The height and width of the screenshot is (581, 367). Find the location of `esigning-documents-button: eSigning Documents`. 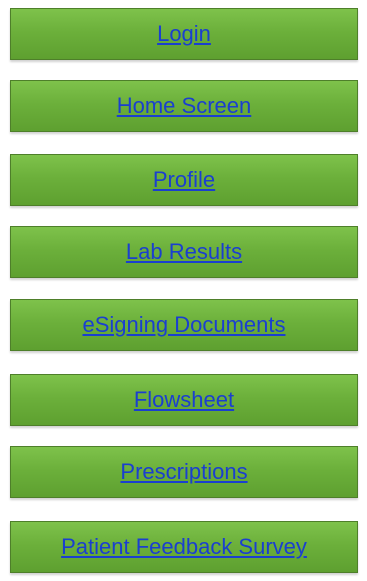

esigning-documents-button: eSigning Documents is located at coordinates (184, 325).